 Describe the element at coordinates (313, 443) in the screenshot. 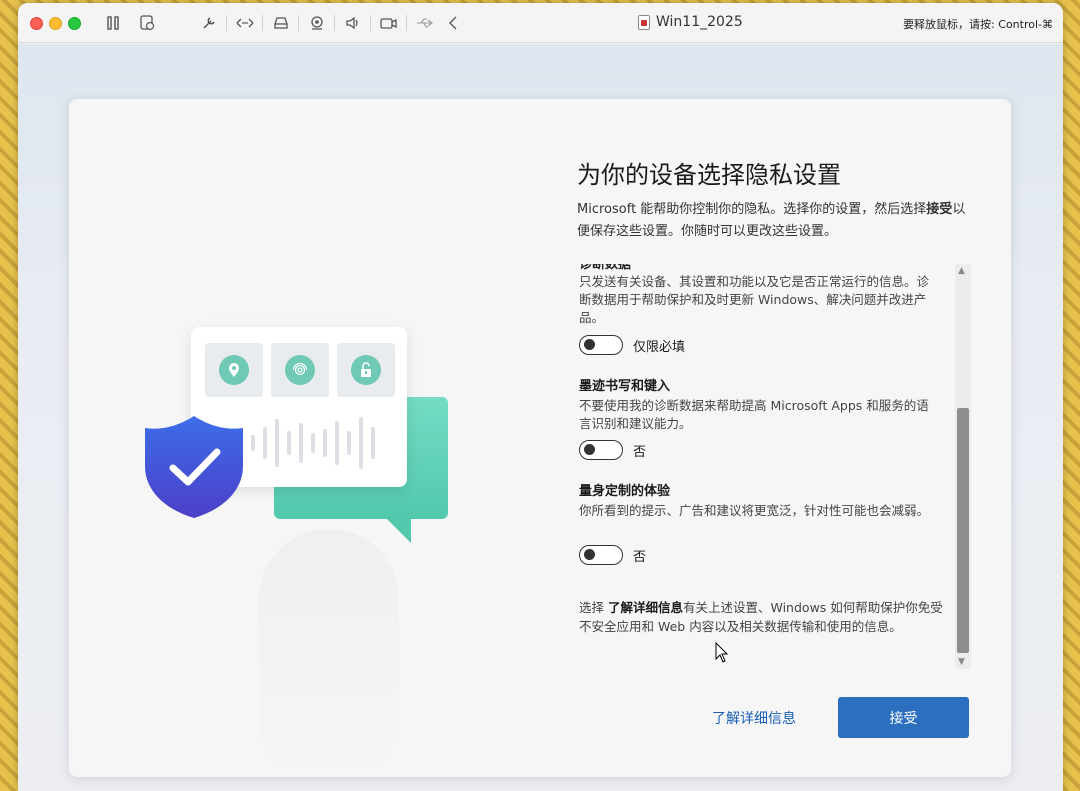

I see `voice-wave-illustration` at that location.